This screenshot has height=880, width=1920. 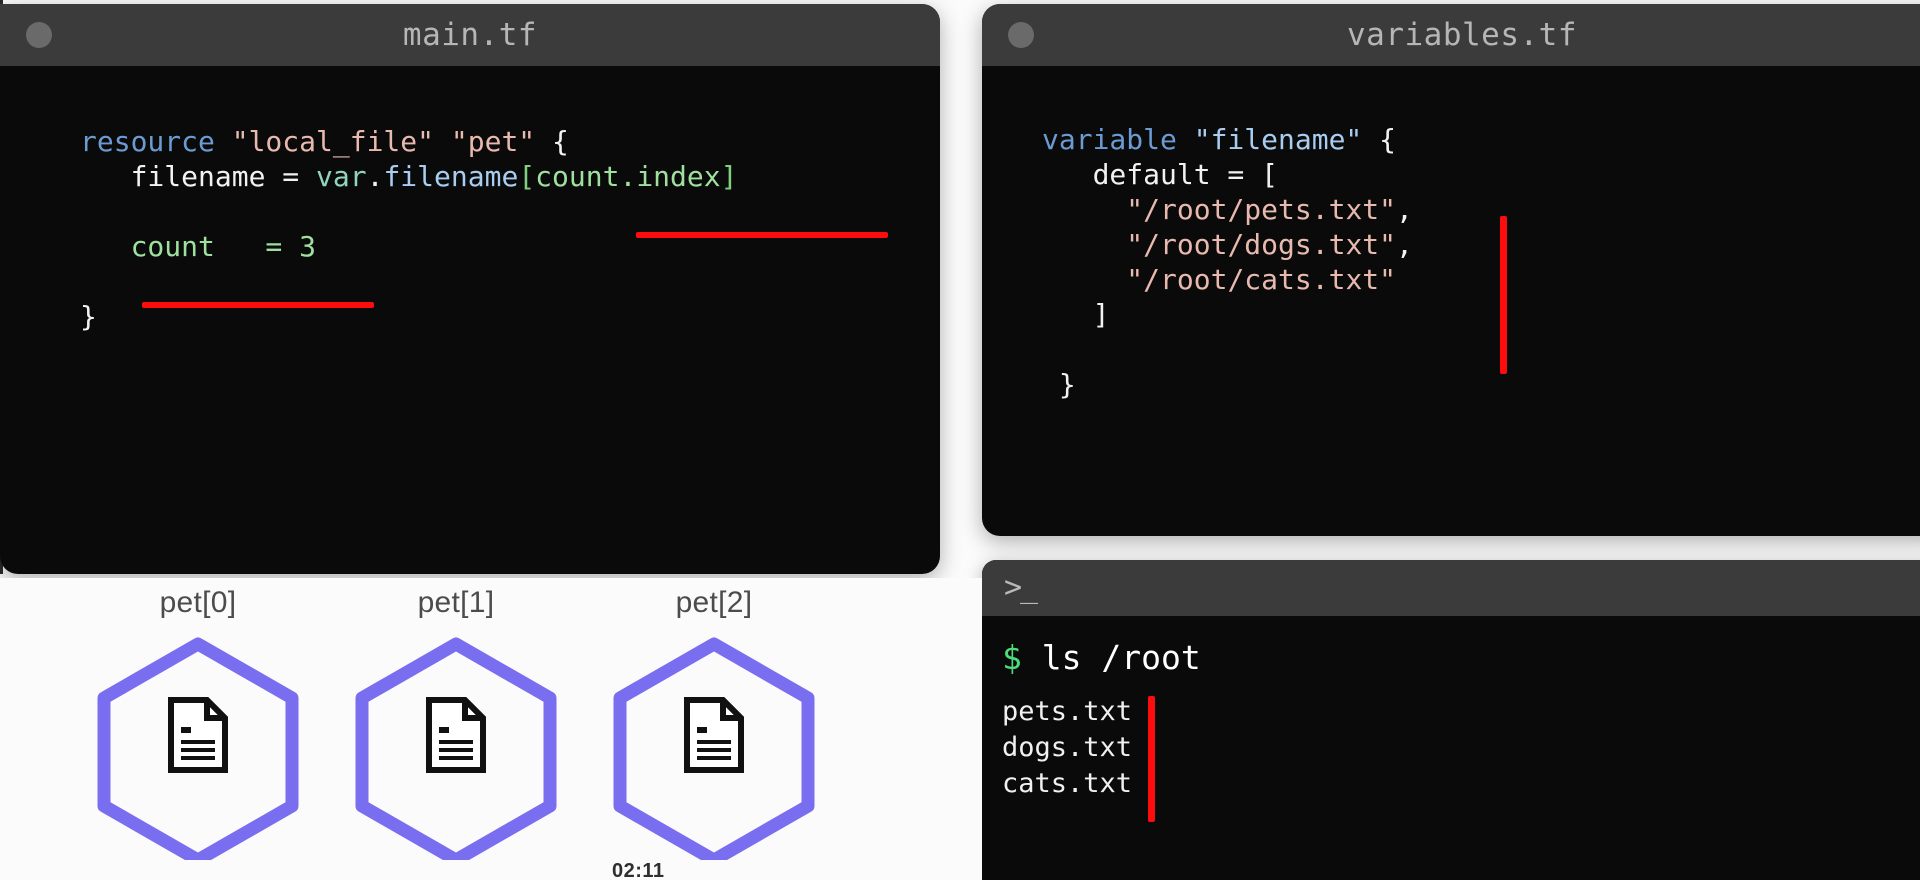 What do you see at coordinates (638, 870) in the screenshot?
I see `video-timestamp: 02:11` at bounding box center [638, 870].